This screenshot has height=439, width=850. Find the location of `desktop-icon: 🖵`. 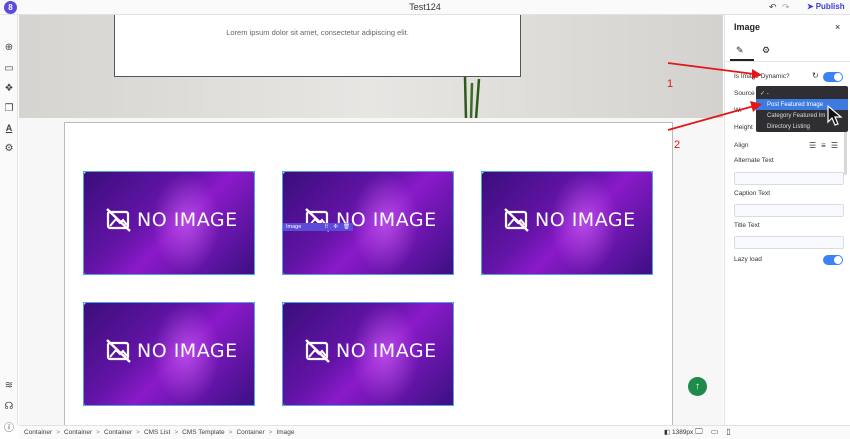

desktop-icon: 🖵 is located at coordinates (699, 432).